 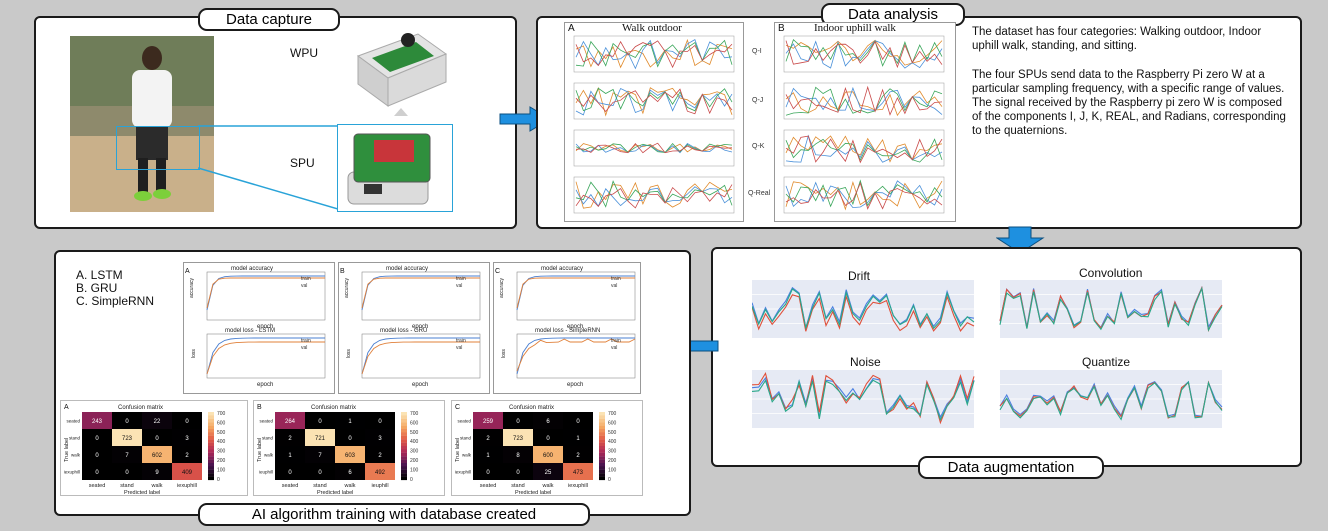 I want to click on cm-panel-letter: A, so click(x=66, y=407).